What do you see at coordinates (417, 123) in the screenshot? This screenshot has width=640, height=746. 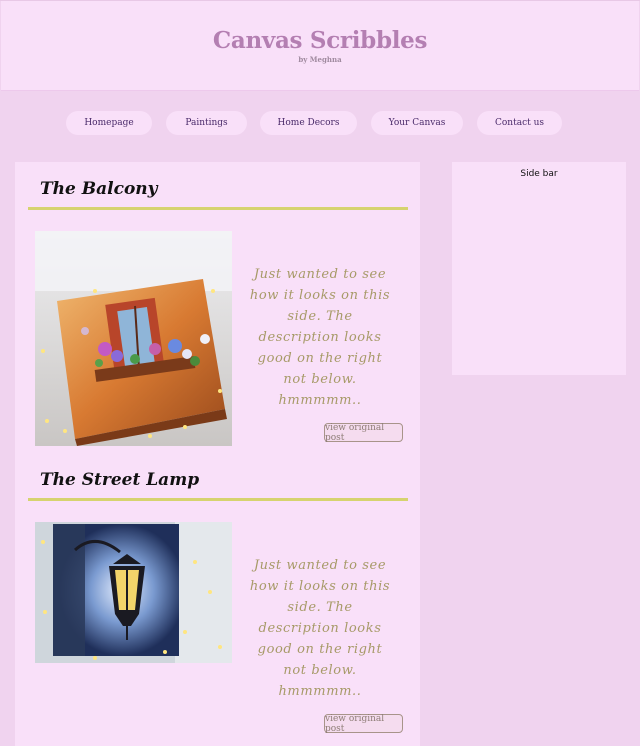 I see `nav-item-your-canvas: Your Canvas` at bounding box center [417, 123].